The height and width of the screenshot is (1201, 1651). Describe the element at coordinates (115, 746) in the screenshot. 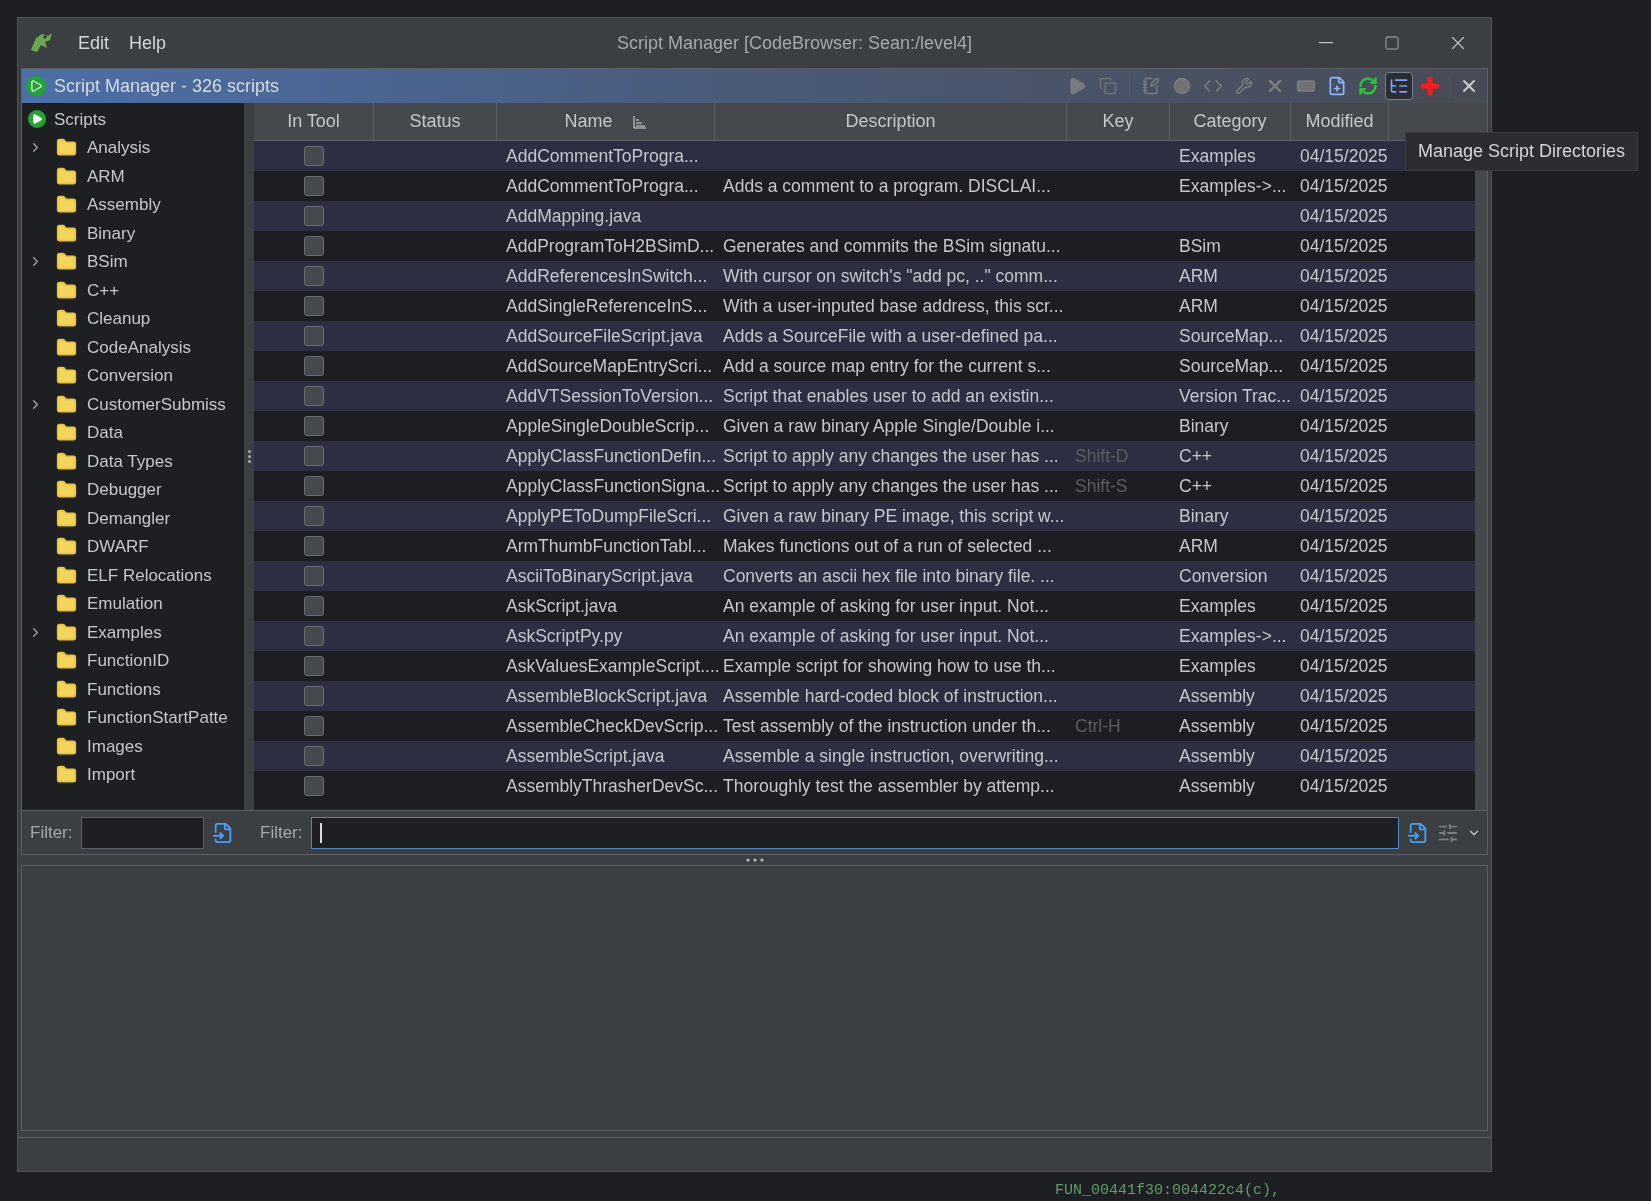

I see `tree-item: Images` at that location.